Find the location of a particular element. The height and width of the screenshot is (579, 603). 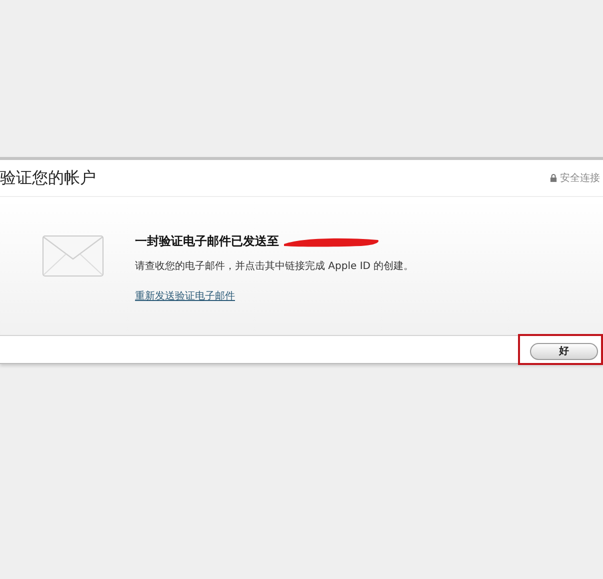

resend-link: 重新发送验证电子邮件 is located at coordinates (185, 296).